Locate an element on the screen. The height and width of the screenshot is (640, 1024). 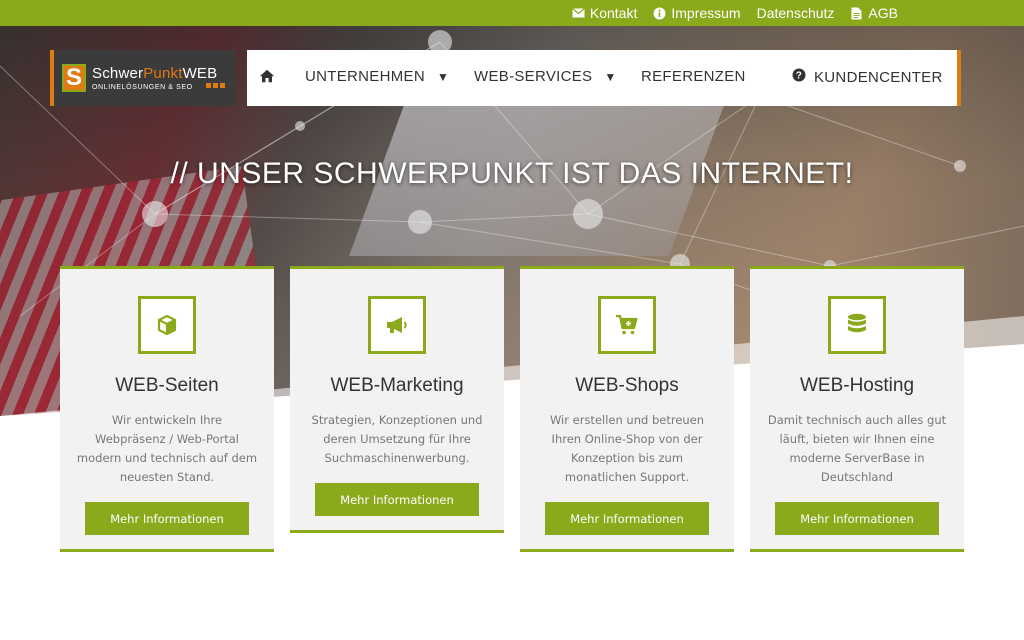
cube-icon is located at coordinates (167, 325).